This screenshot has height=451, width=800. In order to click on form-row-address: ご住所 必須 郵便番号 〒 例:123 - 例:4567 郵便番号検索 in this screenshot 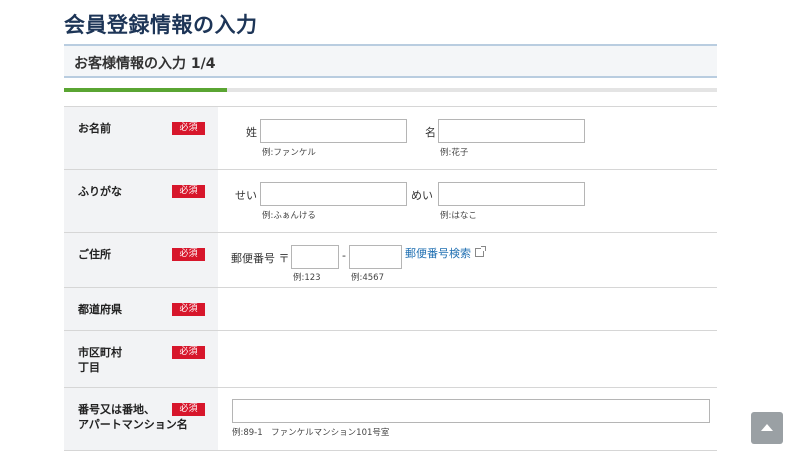, I will do `click(390, 260)`.